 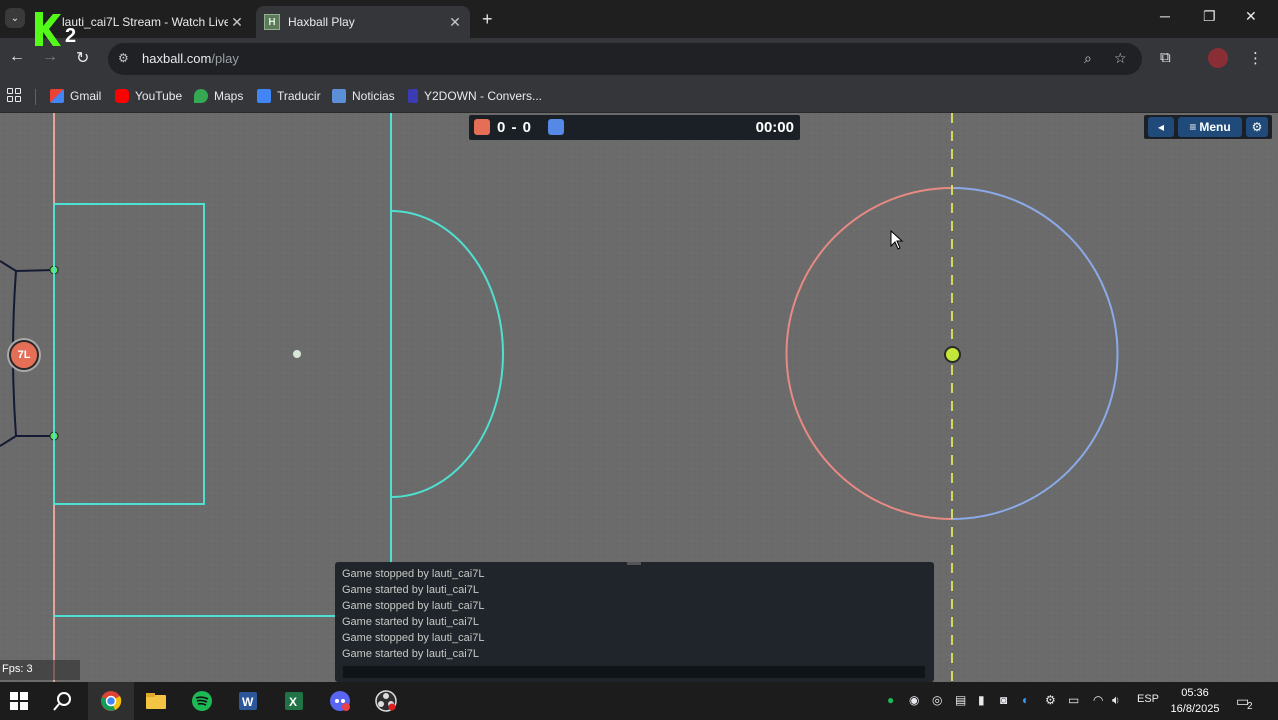 I want to click on bookmark-label: Traducir, so click(x=299, y=96).